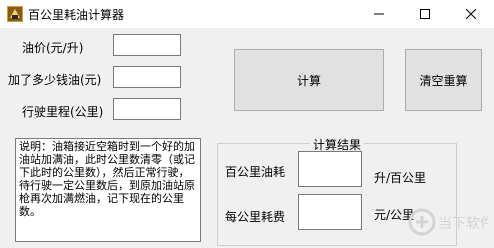 This screenshot has width=494, height=248. Describe the element at coordinates (330, 212) in the screenshot. I see `perkm-output` at that location.